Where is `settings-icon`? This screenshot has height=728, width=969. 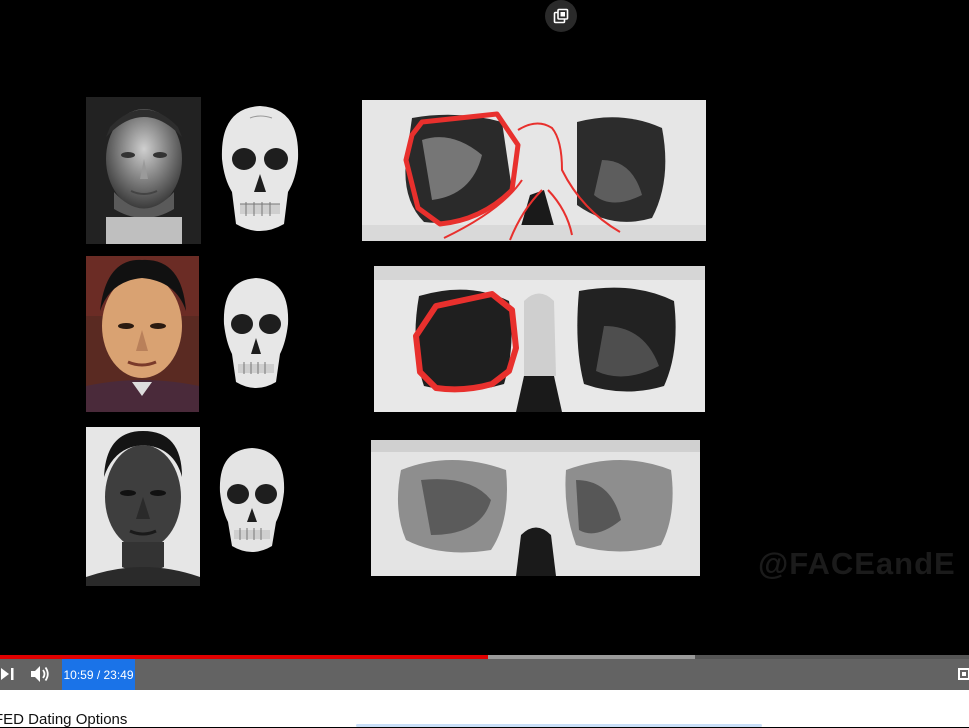 settings-icon is located at coordinates (963, 674).